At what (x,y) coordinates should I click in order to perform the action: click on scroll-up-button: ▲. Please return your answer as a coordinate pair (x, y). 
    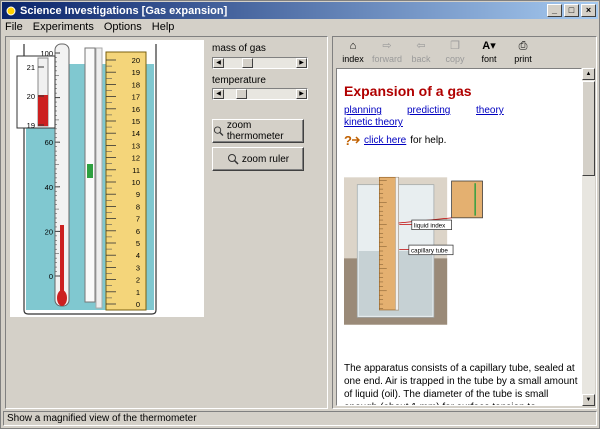
    Looking at the image, I should click on (588, 74).